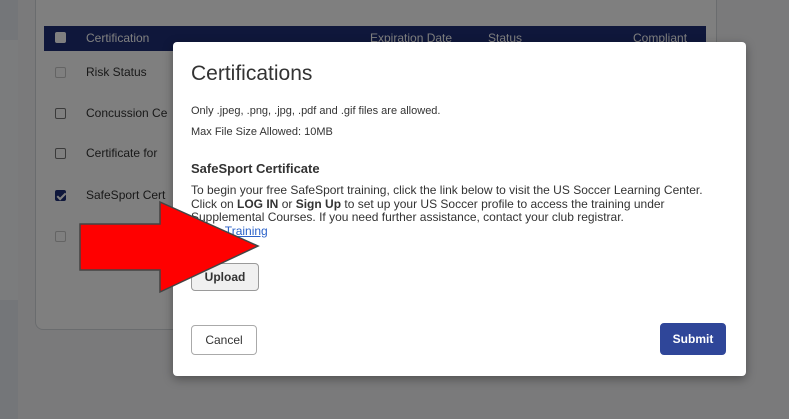  What do you see at coordinates (252, 73) in the screenshot?
I see `modal-title: Certifications` at bounding box center [252, 73].